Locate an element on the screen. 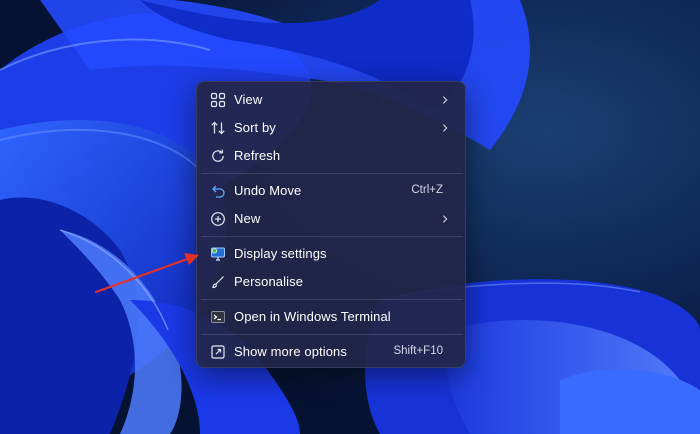 The width and height of the screenshot is (700, 434). show-more-shortcut: Shift+F10 is located at coordinates (418, 351).